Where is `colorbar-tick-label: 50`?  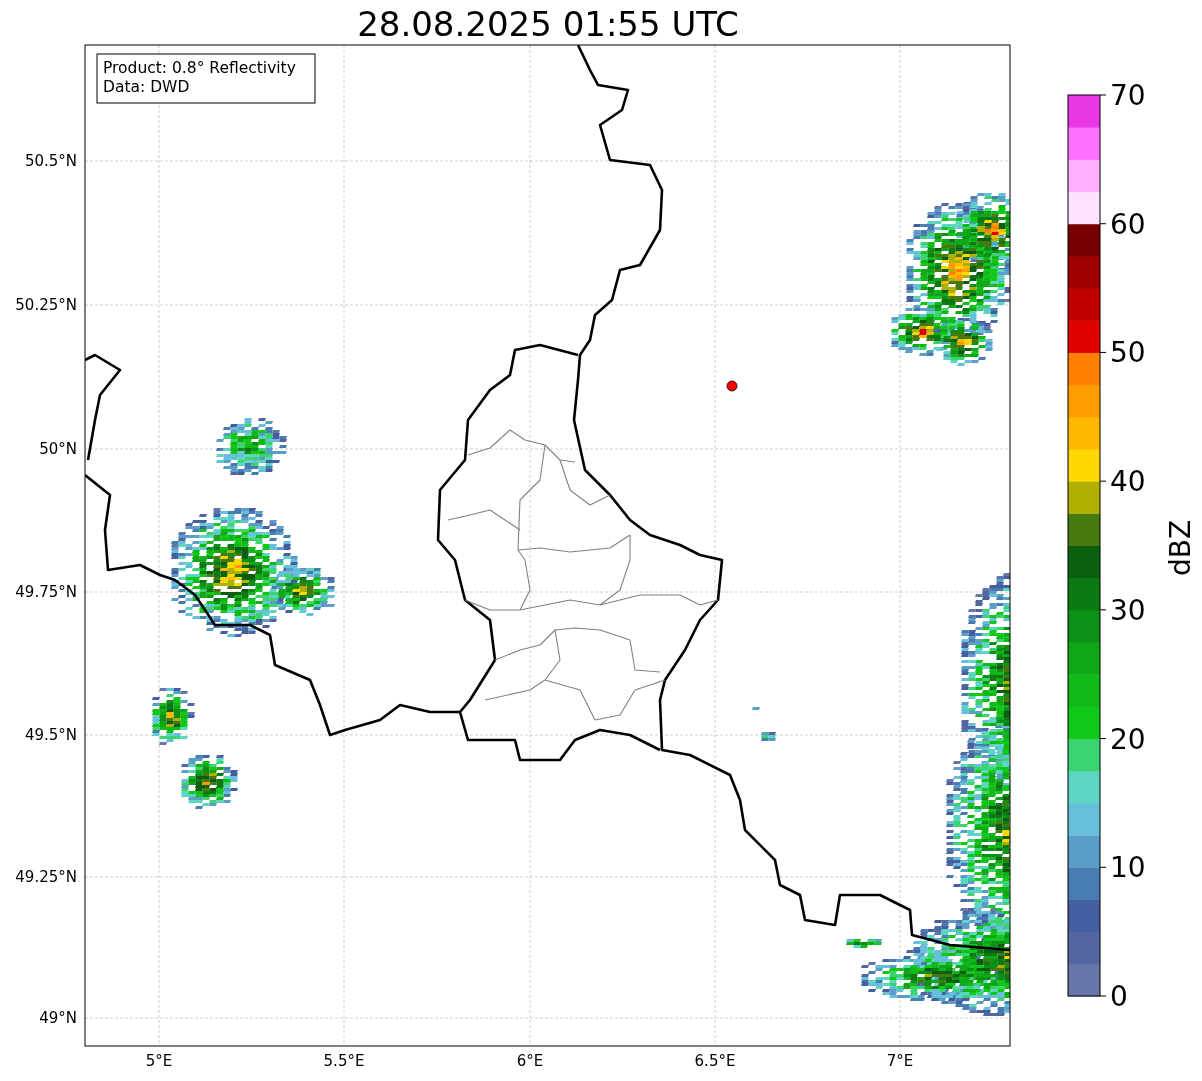 colorbar-tick-label: 50 is located at coordinates (1128, 353).